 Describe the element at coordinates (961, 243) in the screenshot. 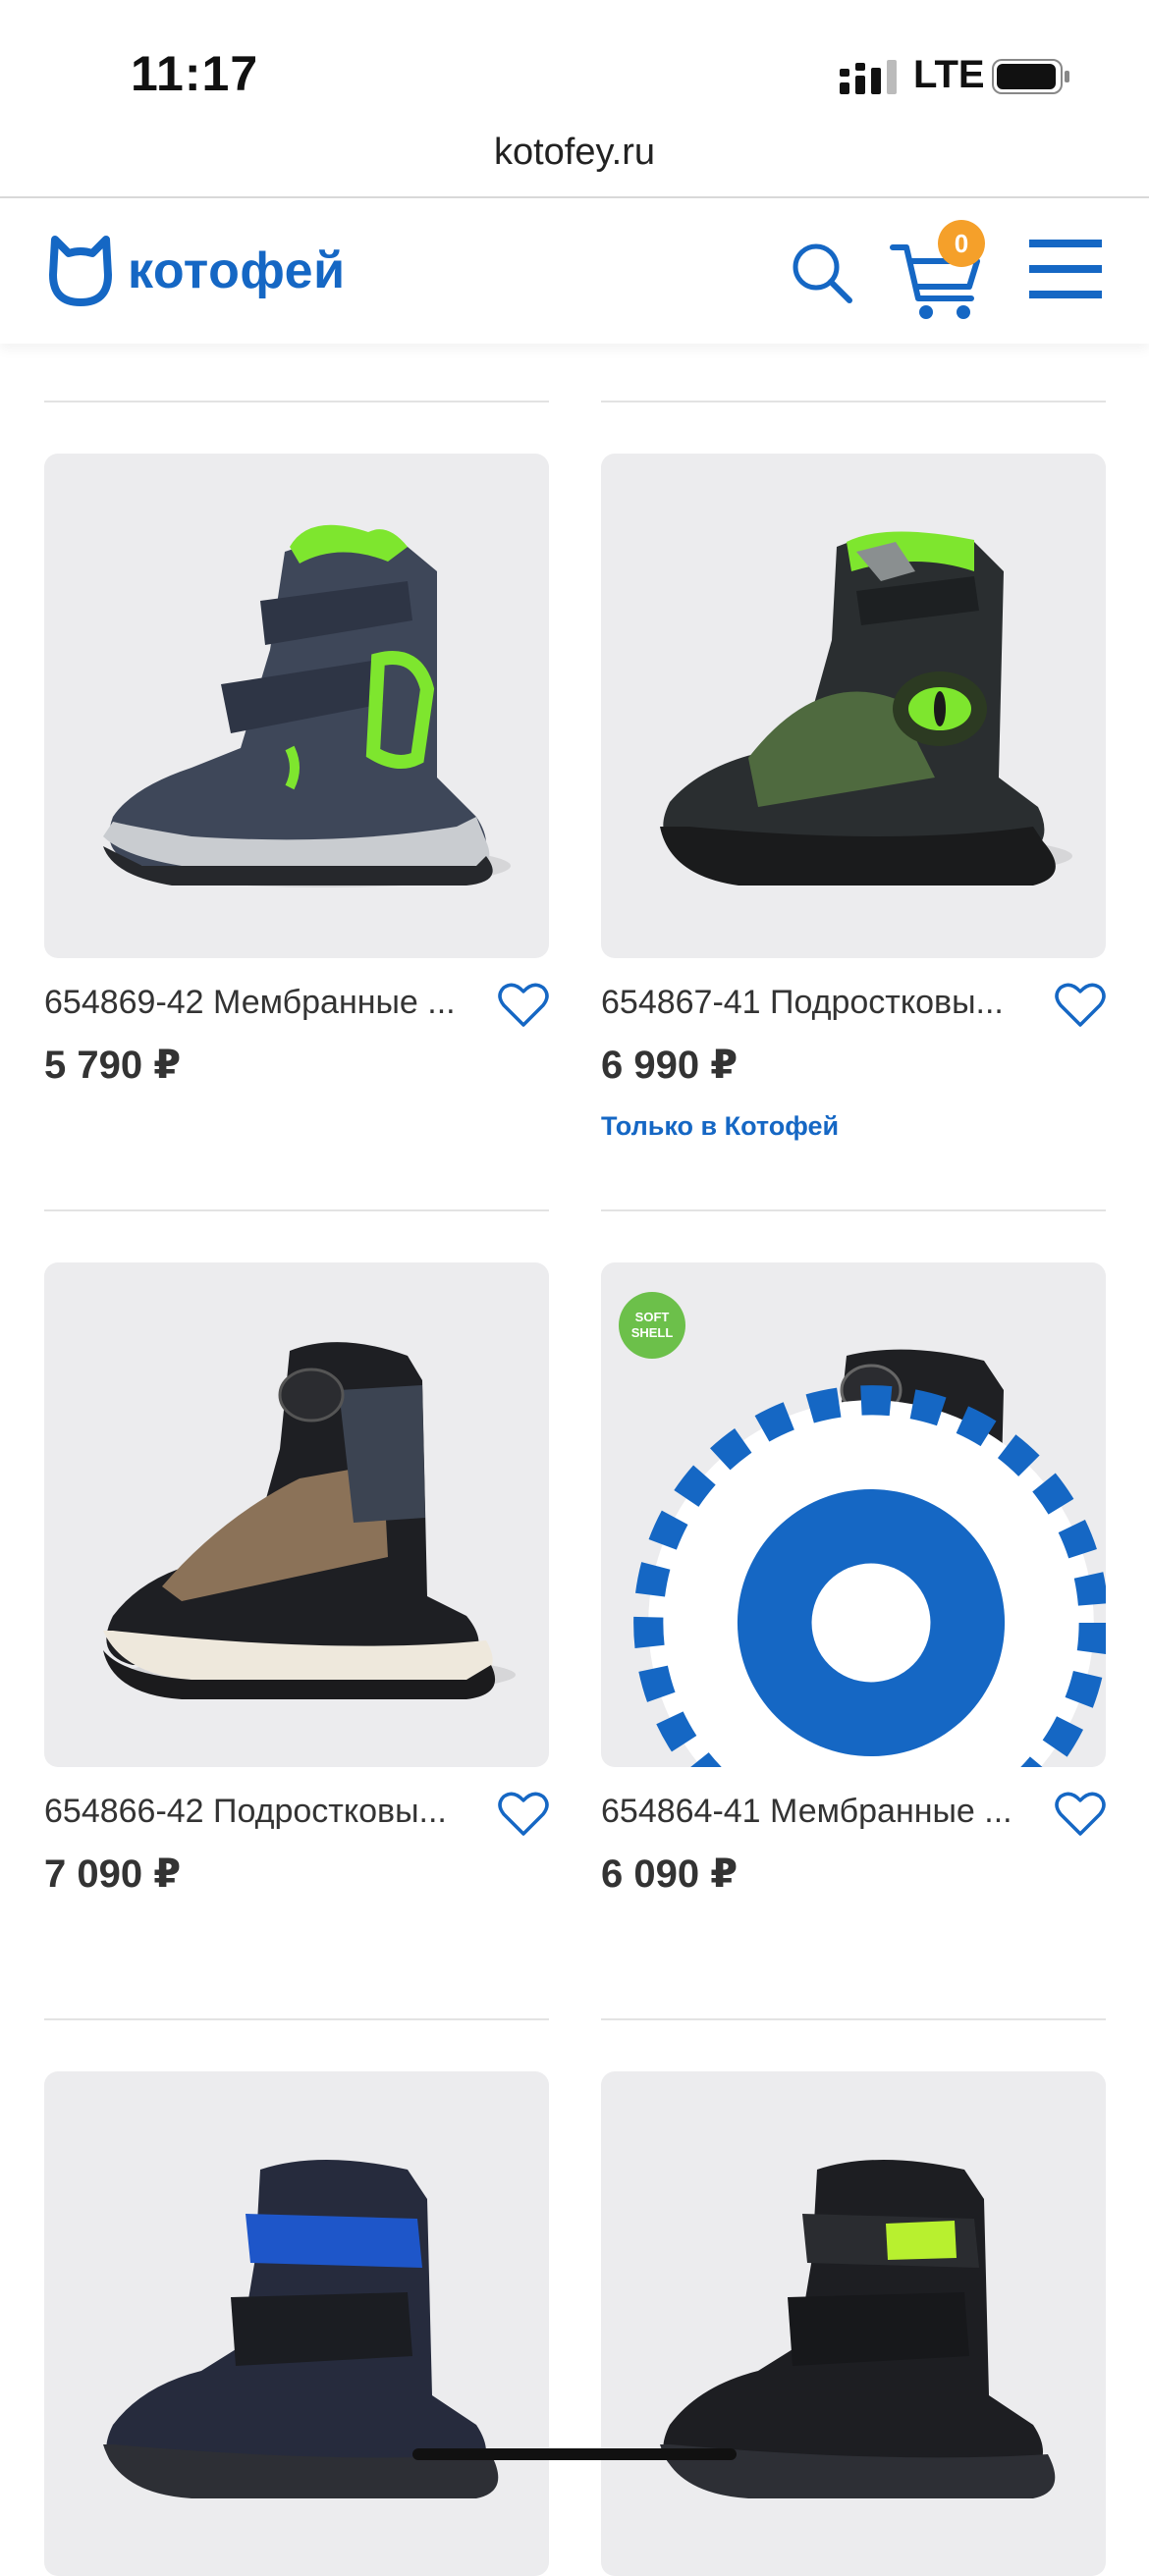

I see `cart-count-badge: 0` at that location.